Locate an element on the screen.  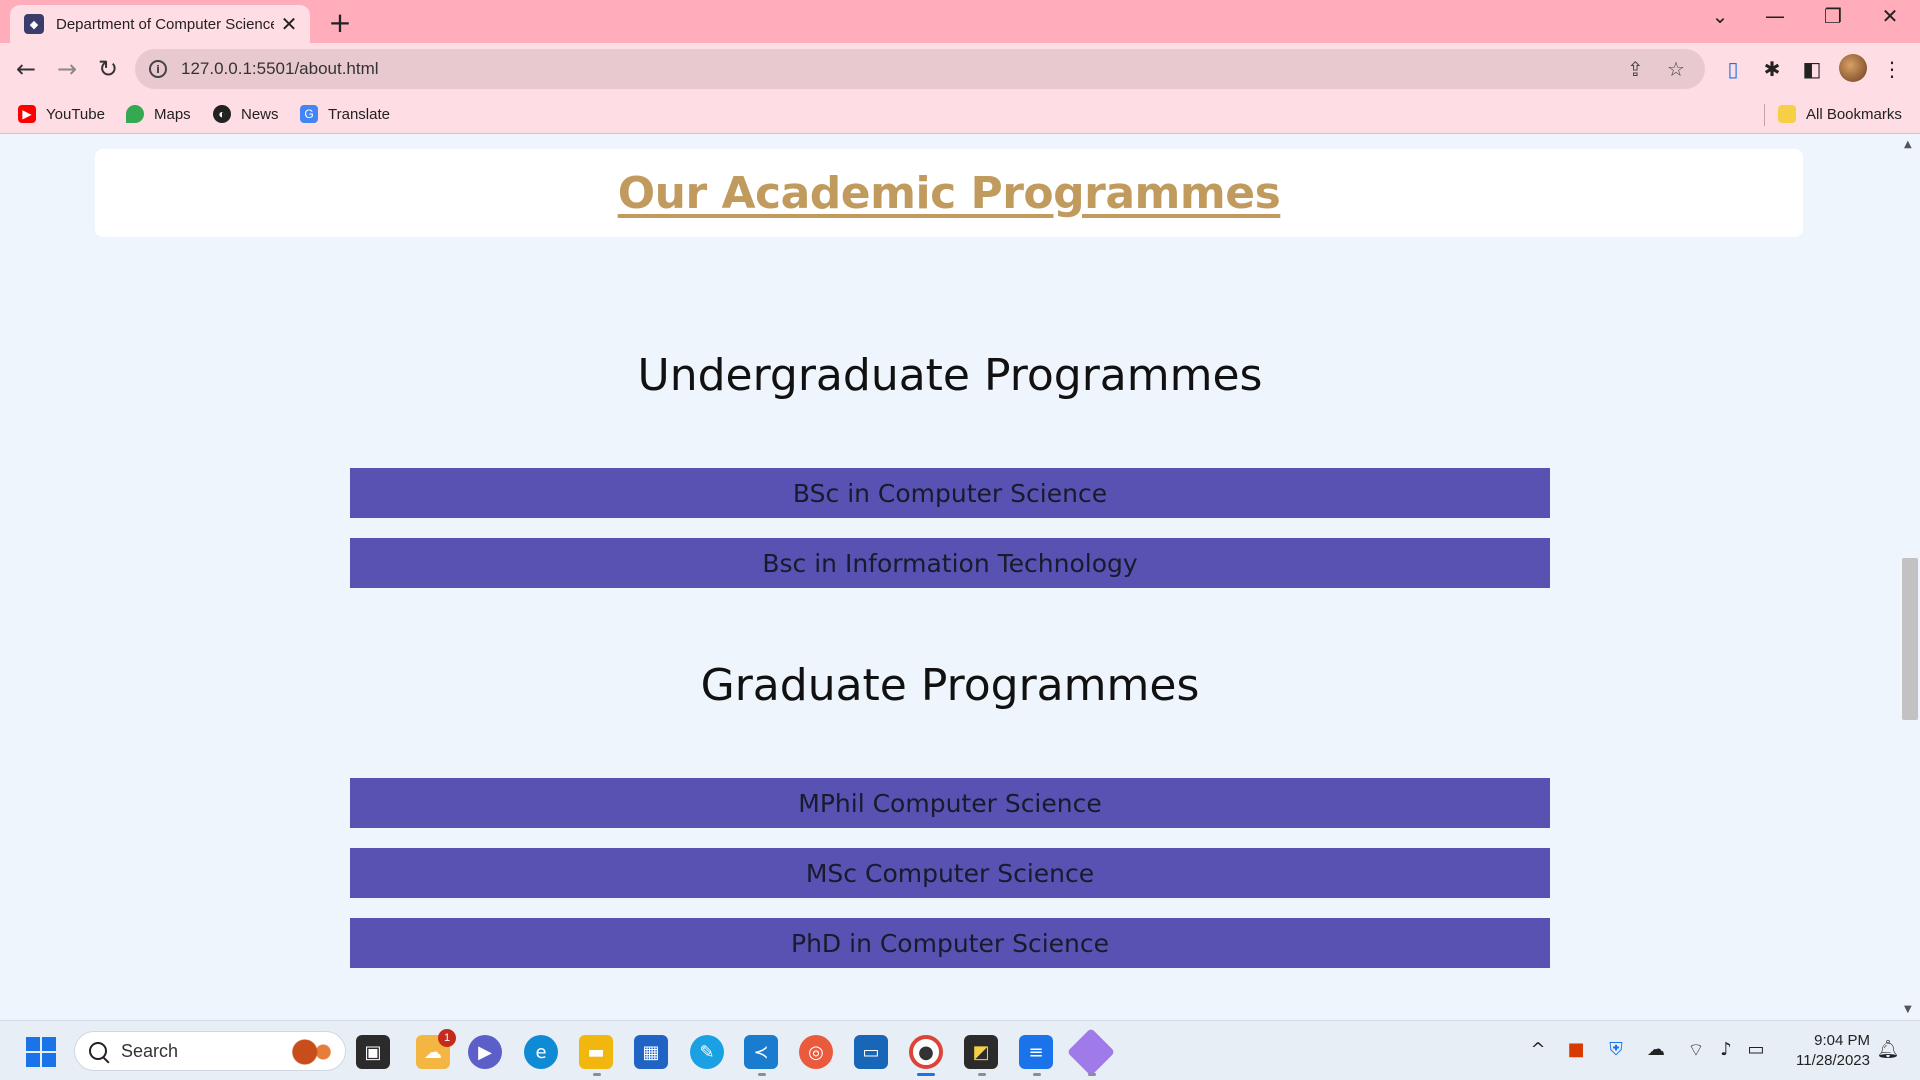
scroll-thumb is located at coordinates (1910, 639).